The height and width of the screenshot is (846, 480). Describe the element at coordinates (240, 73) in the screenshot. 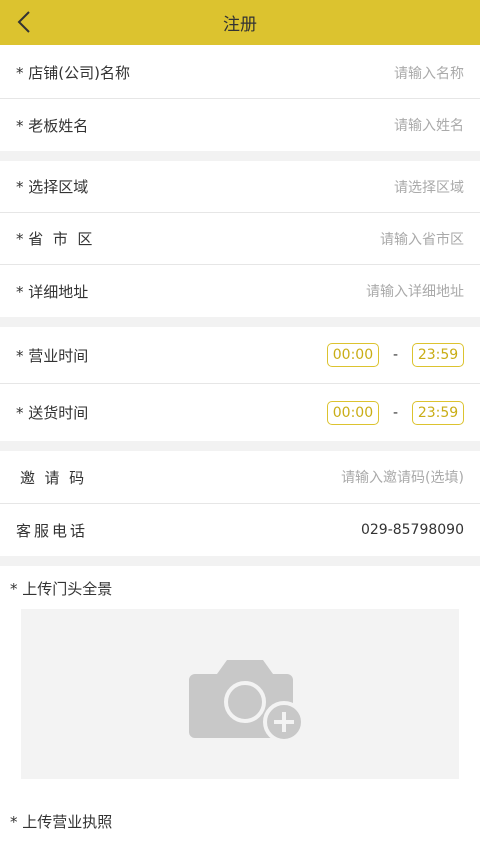

I see `store-name-row: * 店铺(公司)名称 请输入名称` at that location.